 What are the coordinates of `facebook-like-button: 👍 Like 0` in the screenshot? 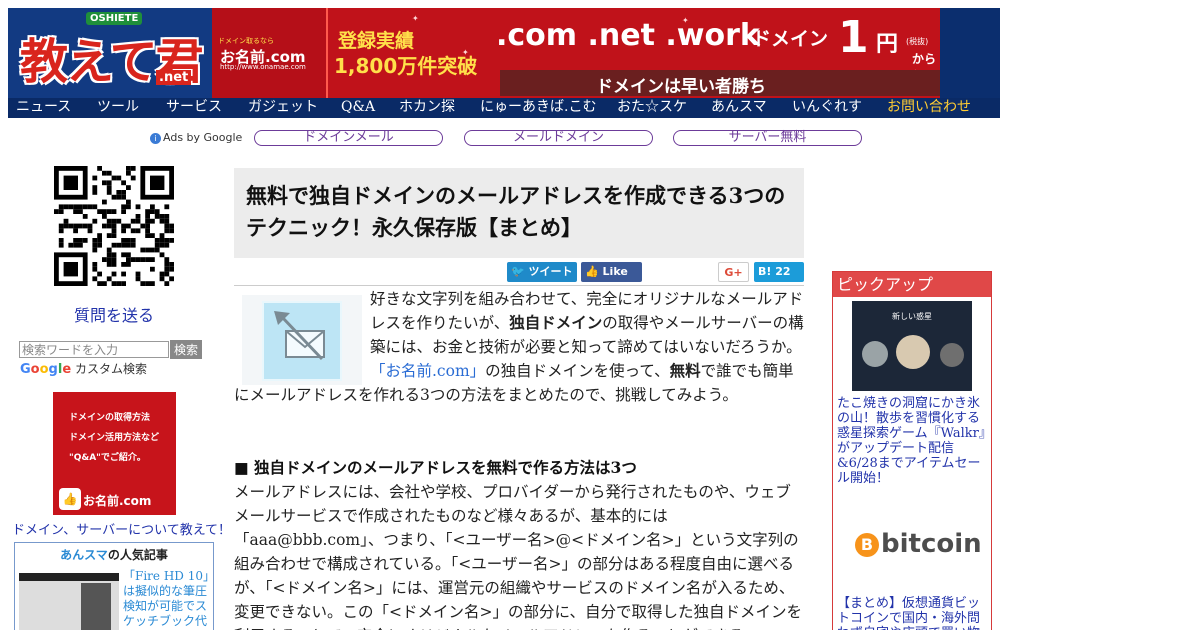 It's located at (611, 280).